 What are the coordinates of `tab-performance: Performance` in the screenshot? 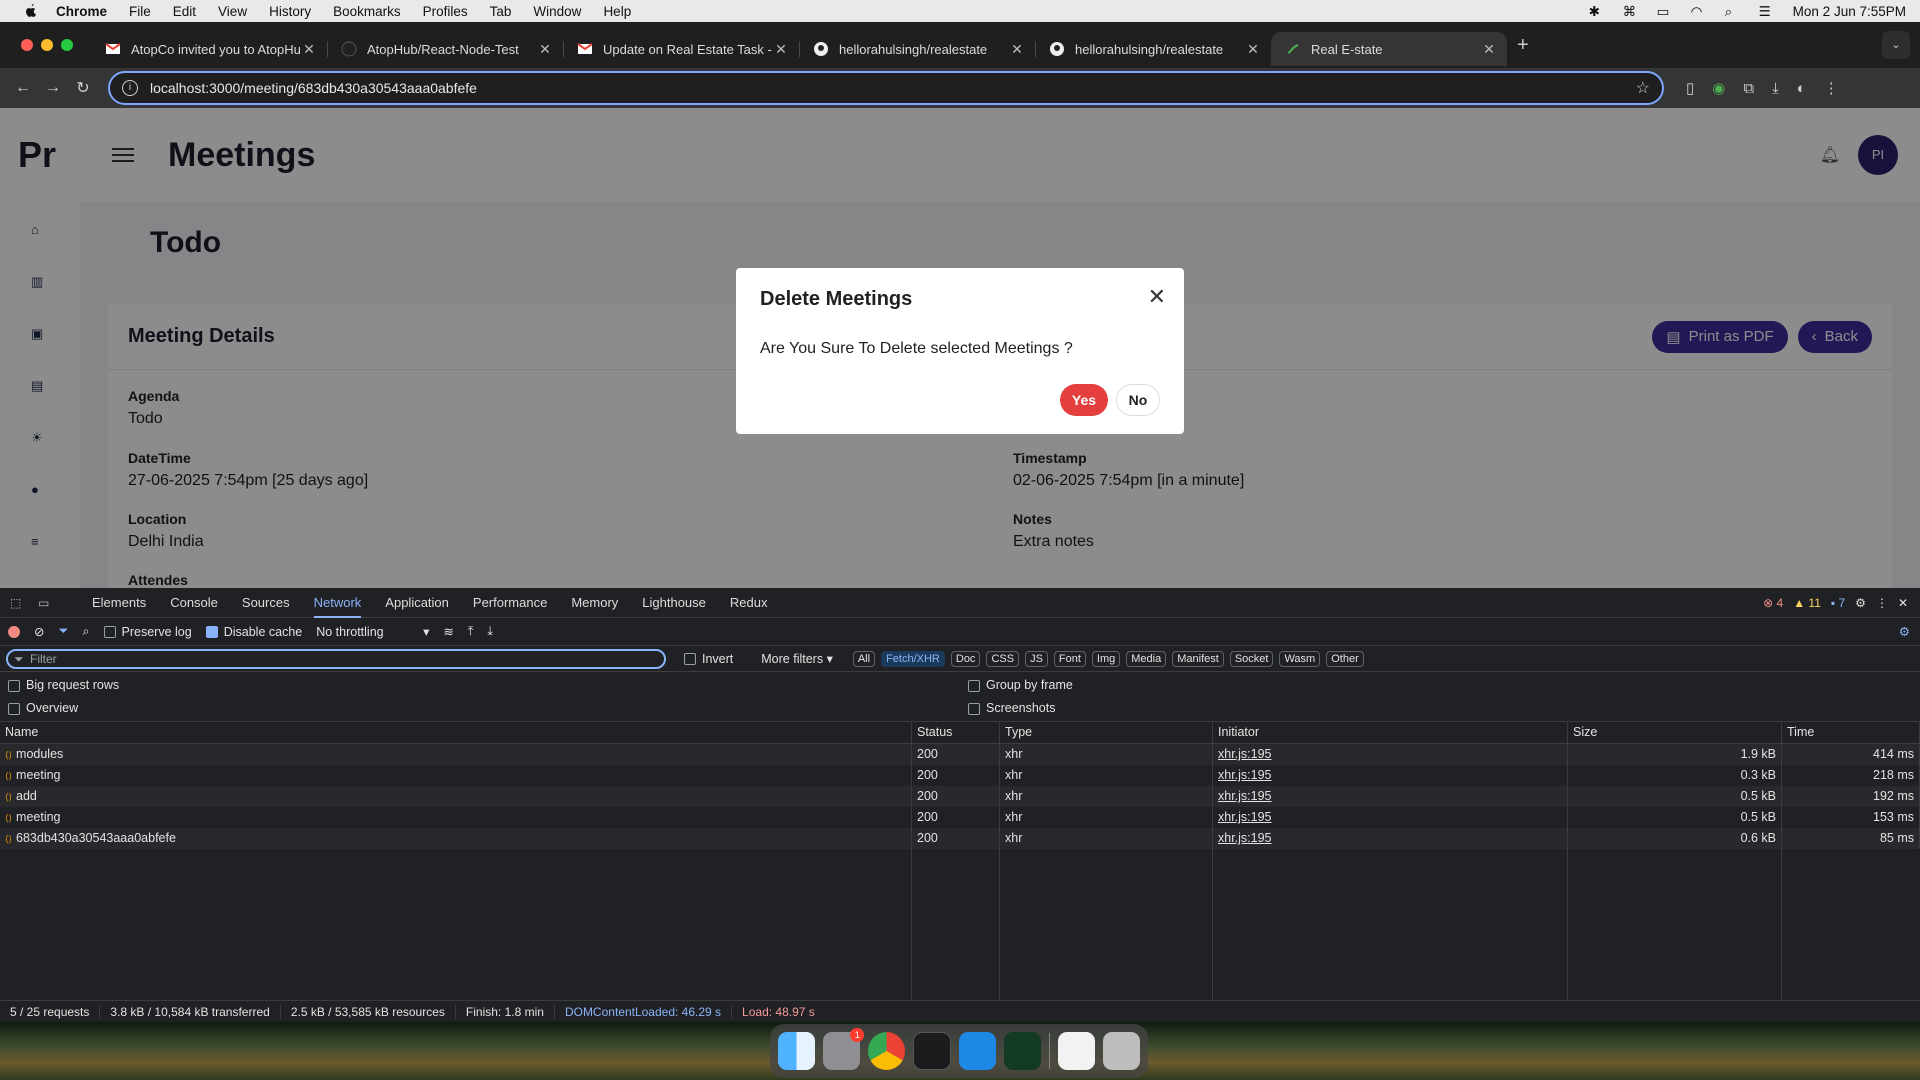 It's located at (510, 603).